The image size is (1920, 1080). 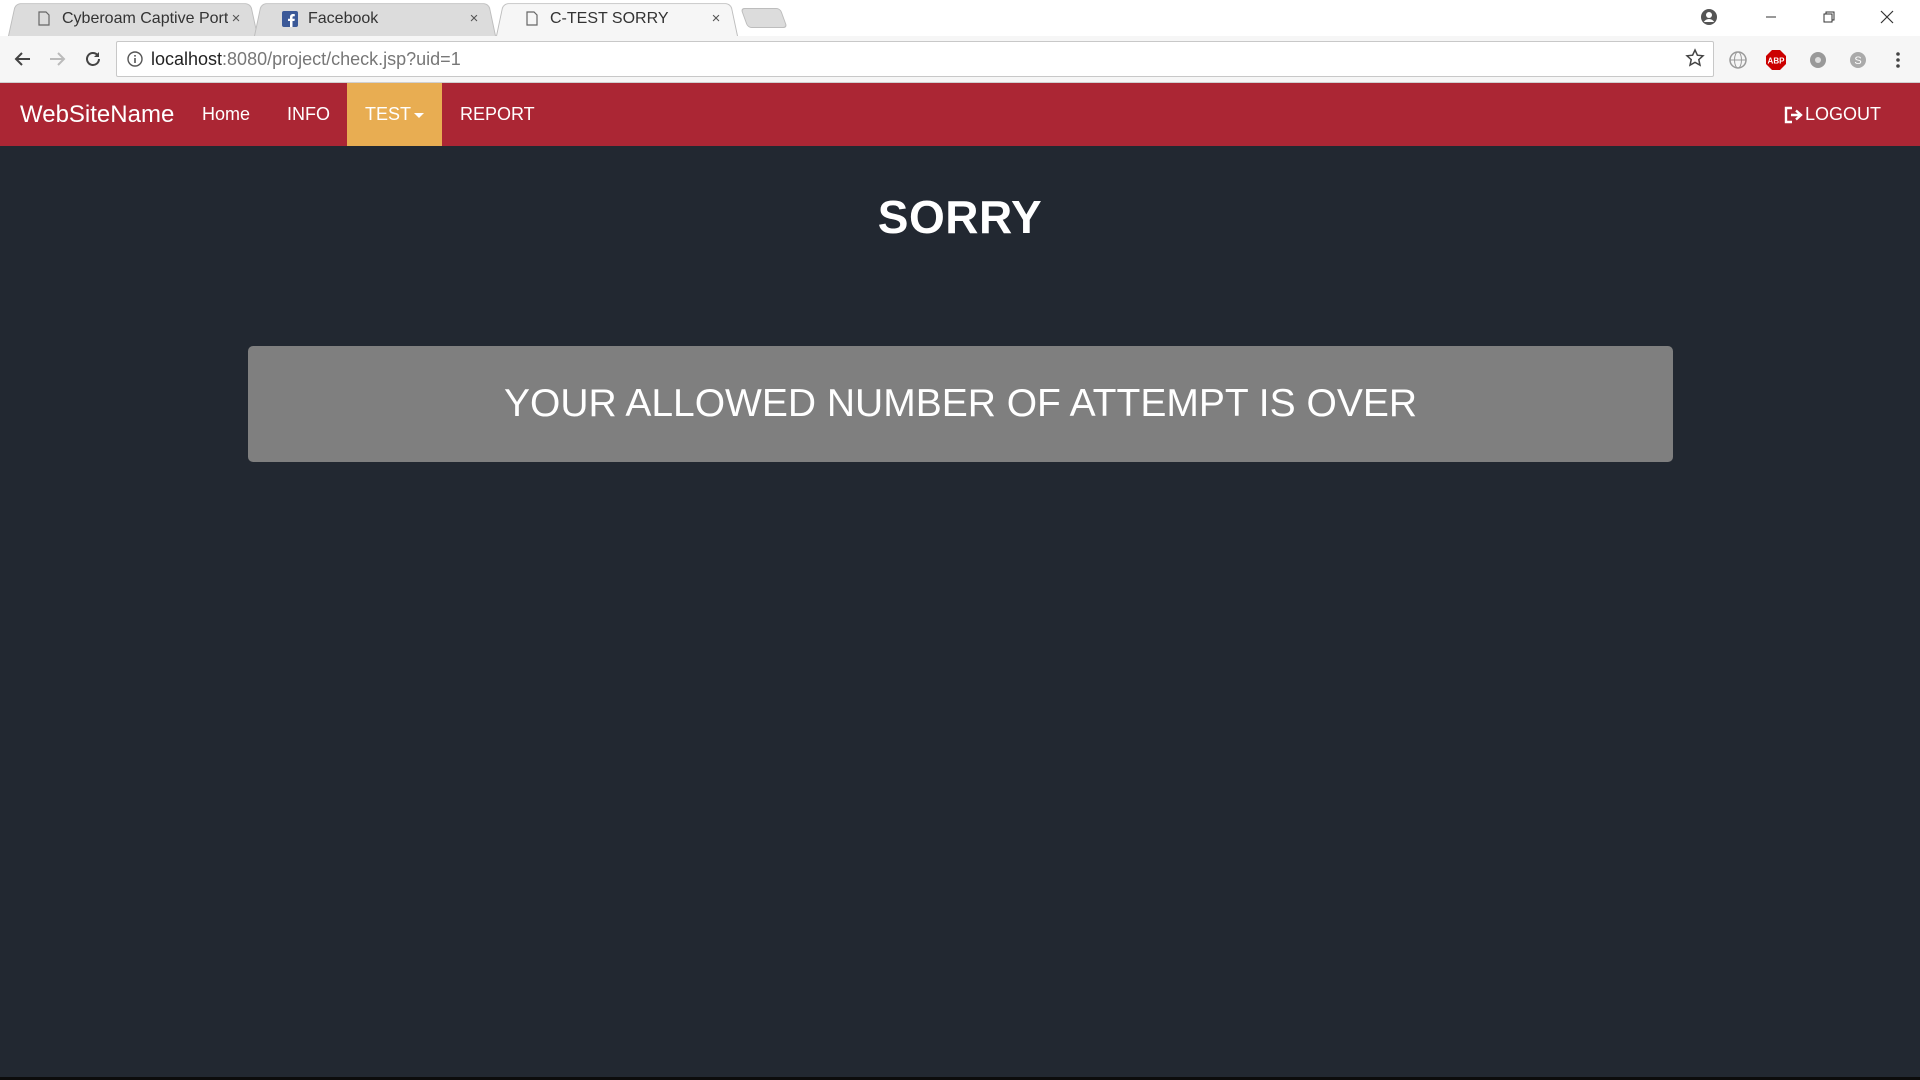 What do you see at coordinates (1842, 114) in the screenshot?
I see `logout-label: LOGOUT` at bounding box center [1842, 114].